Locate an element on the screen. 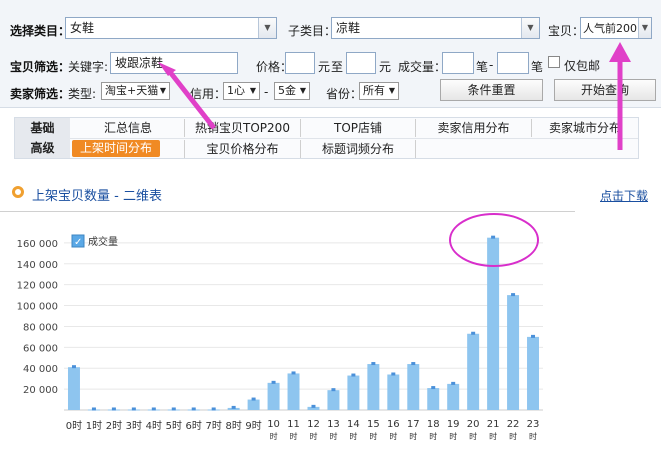  highlight-circle is located at coordinates (494, 240).